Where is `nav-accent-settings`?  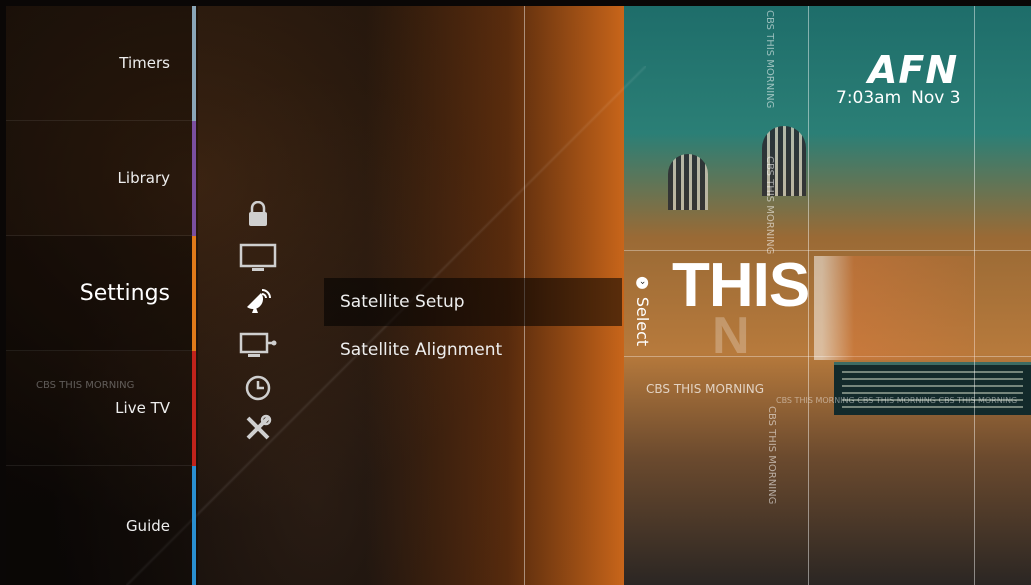
nav-accent-settings is located at coordinates (194, 293).